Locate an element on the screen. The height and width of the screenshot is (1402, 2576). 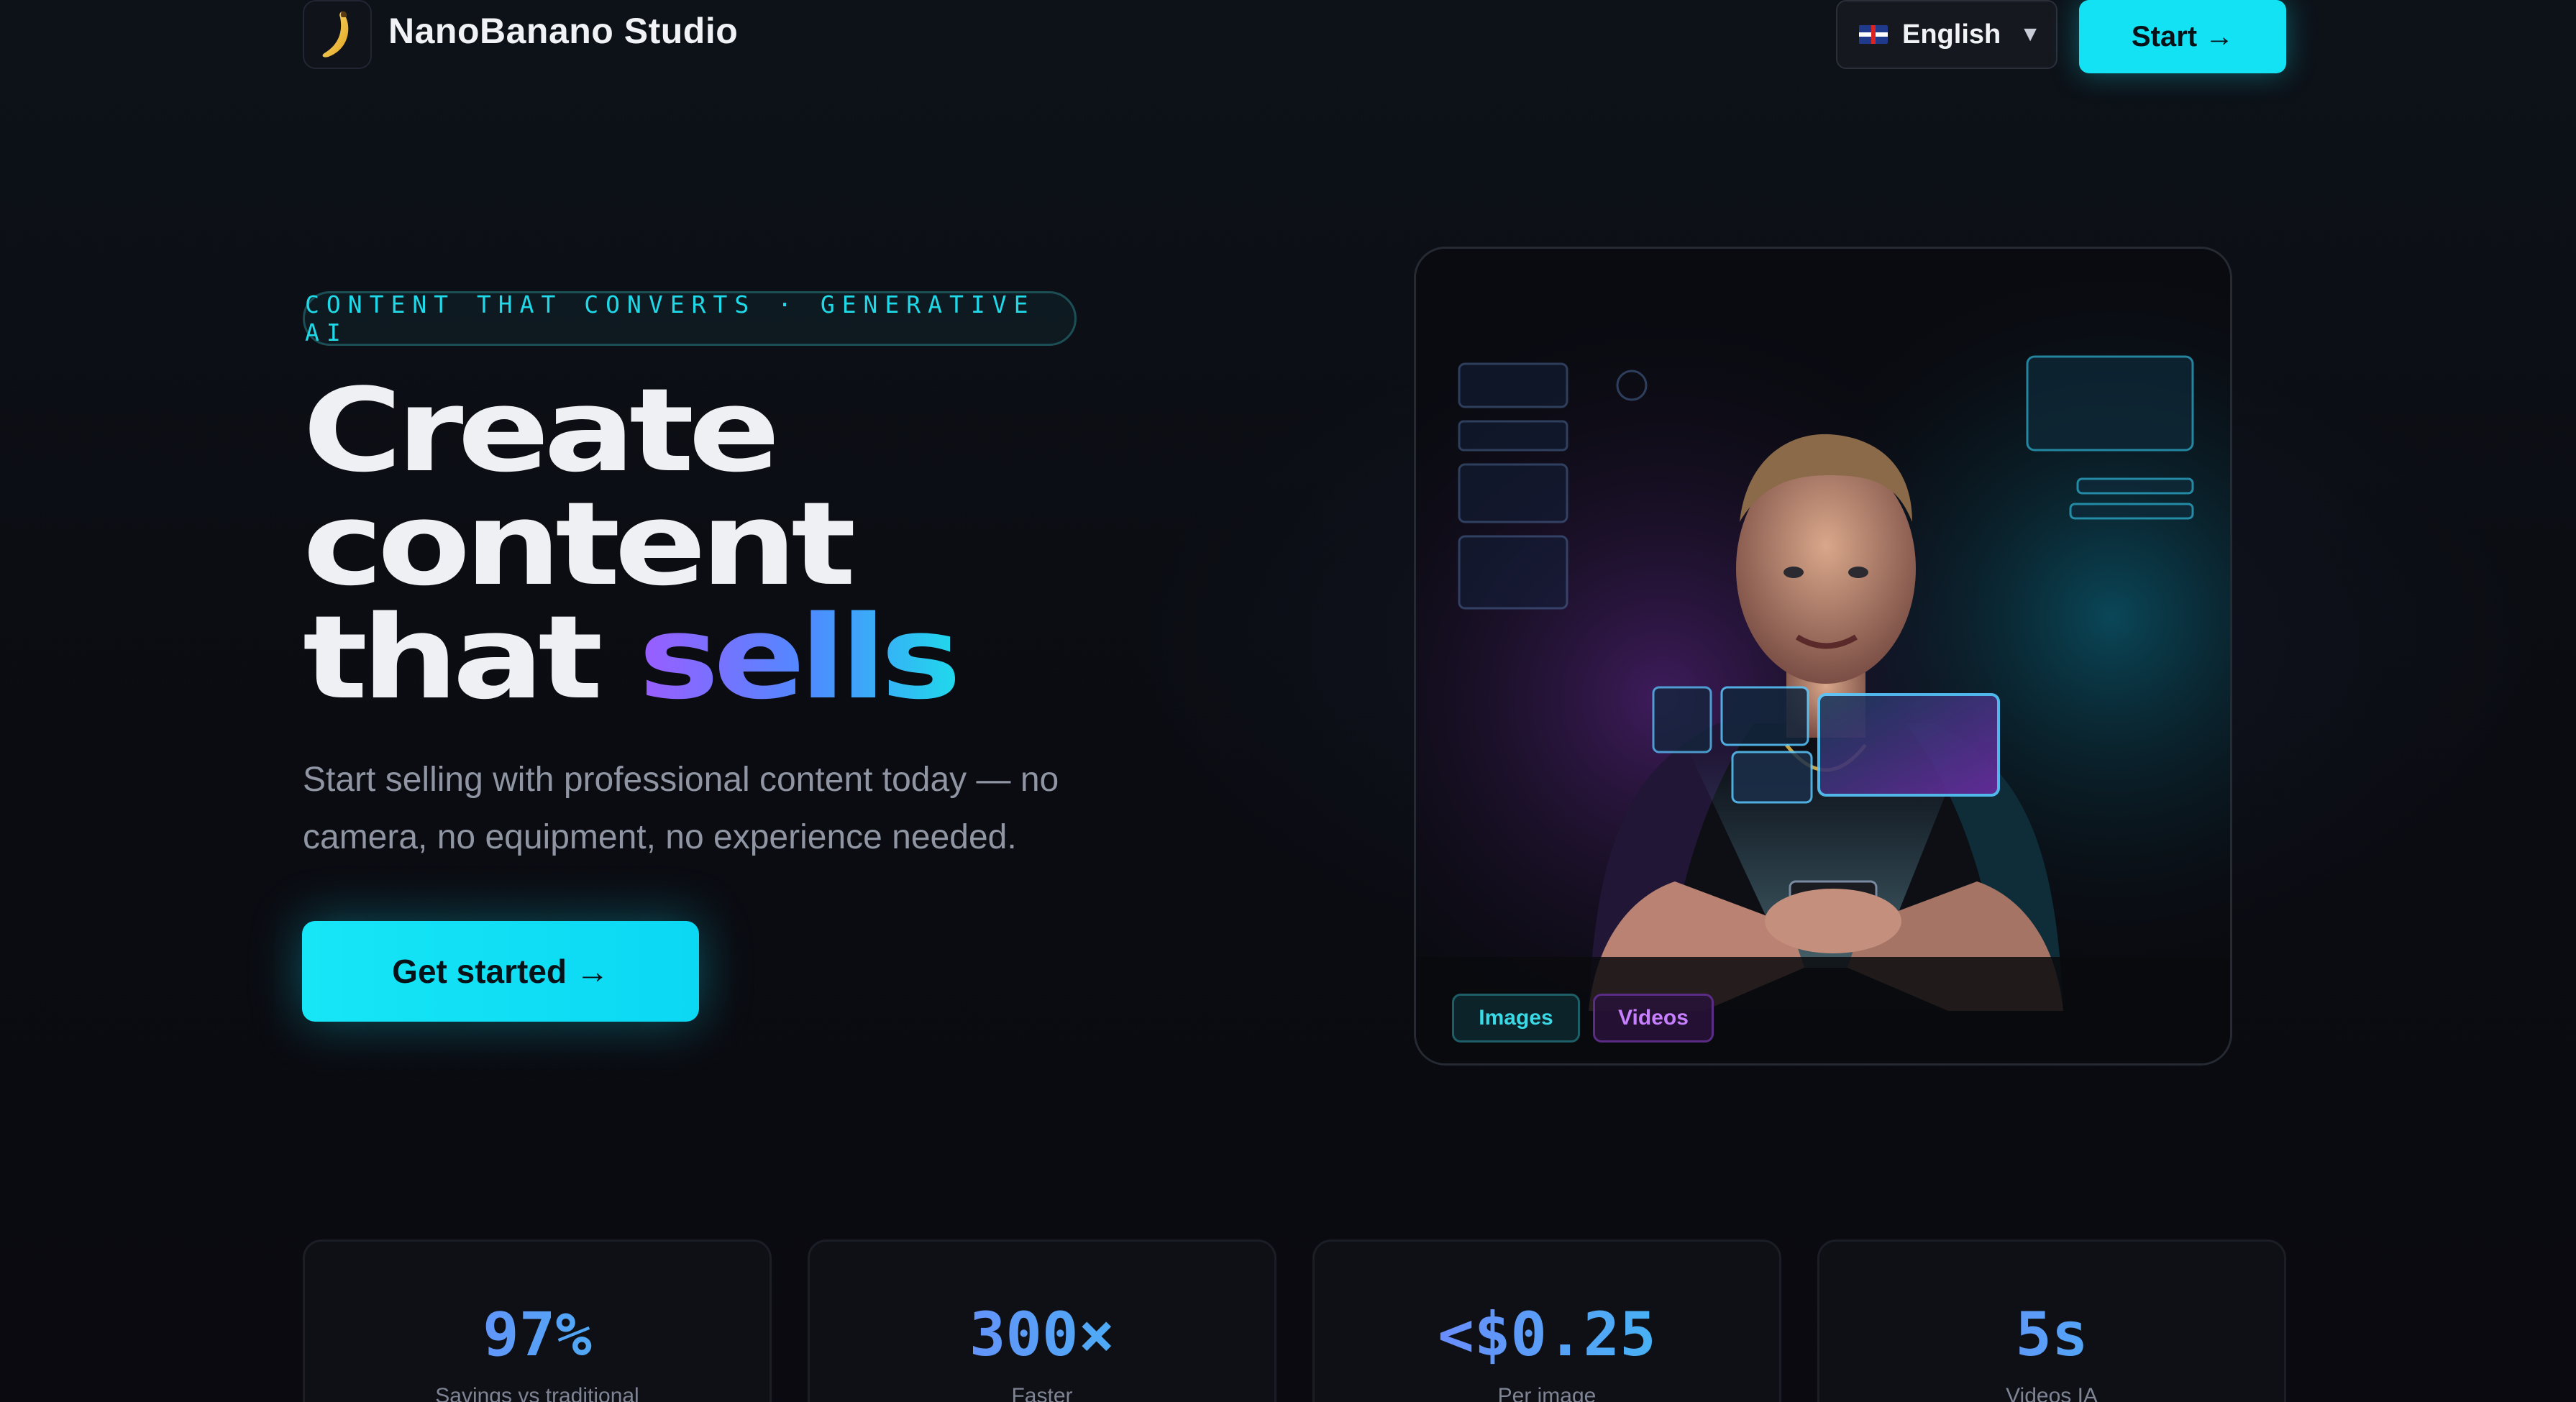
stat-value: 5s is located at coordinates (2051, 1335).